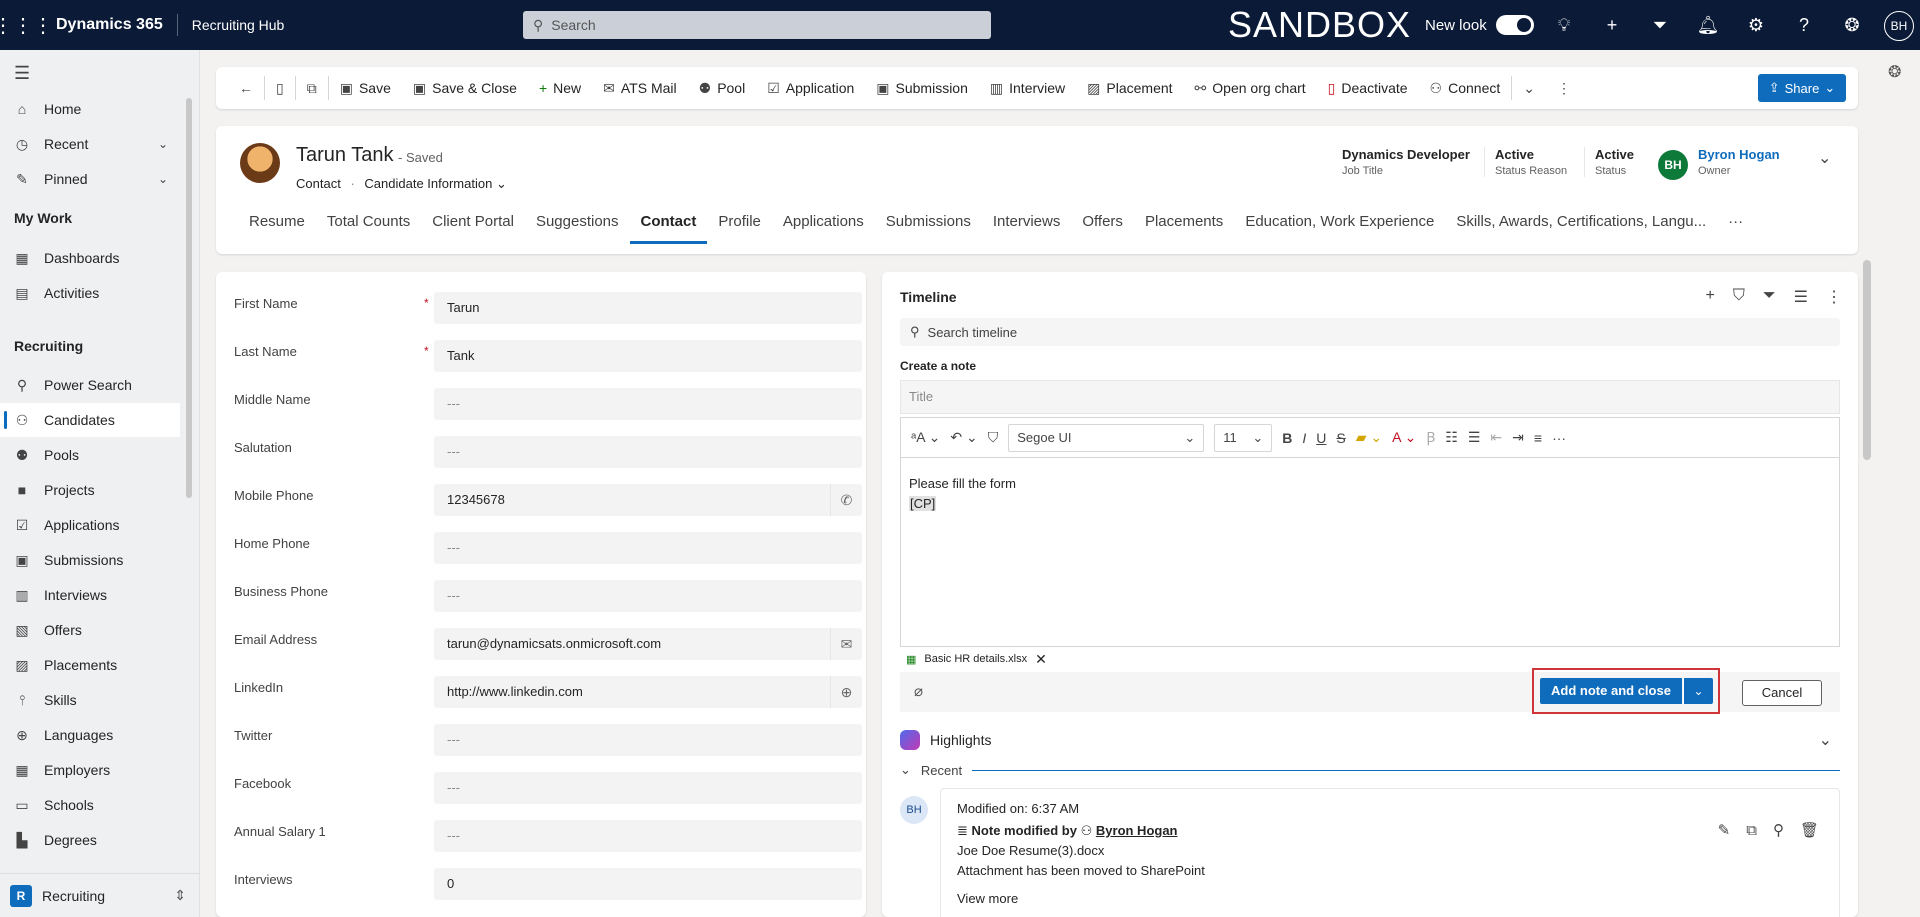  Describe the element at coordinates (1339, 226) in the screenshot. I see `tab-education: Education, Work Experience` at that location.